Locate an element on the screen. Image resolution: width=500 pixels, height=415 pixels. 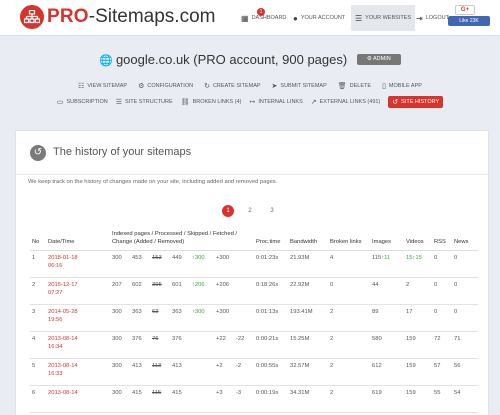
row-videos: 159 is located at coordinates (418, 372).